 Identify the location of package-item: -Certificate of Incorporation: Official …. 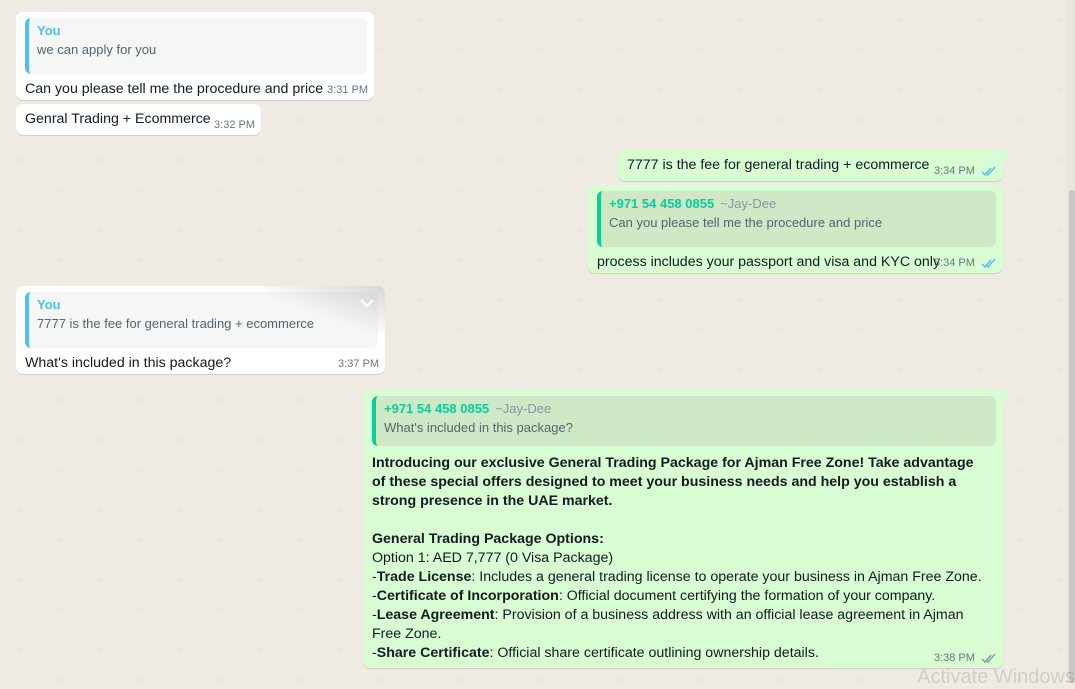
(654, 596).